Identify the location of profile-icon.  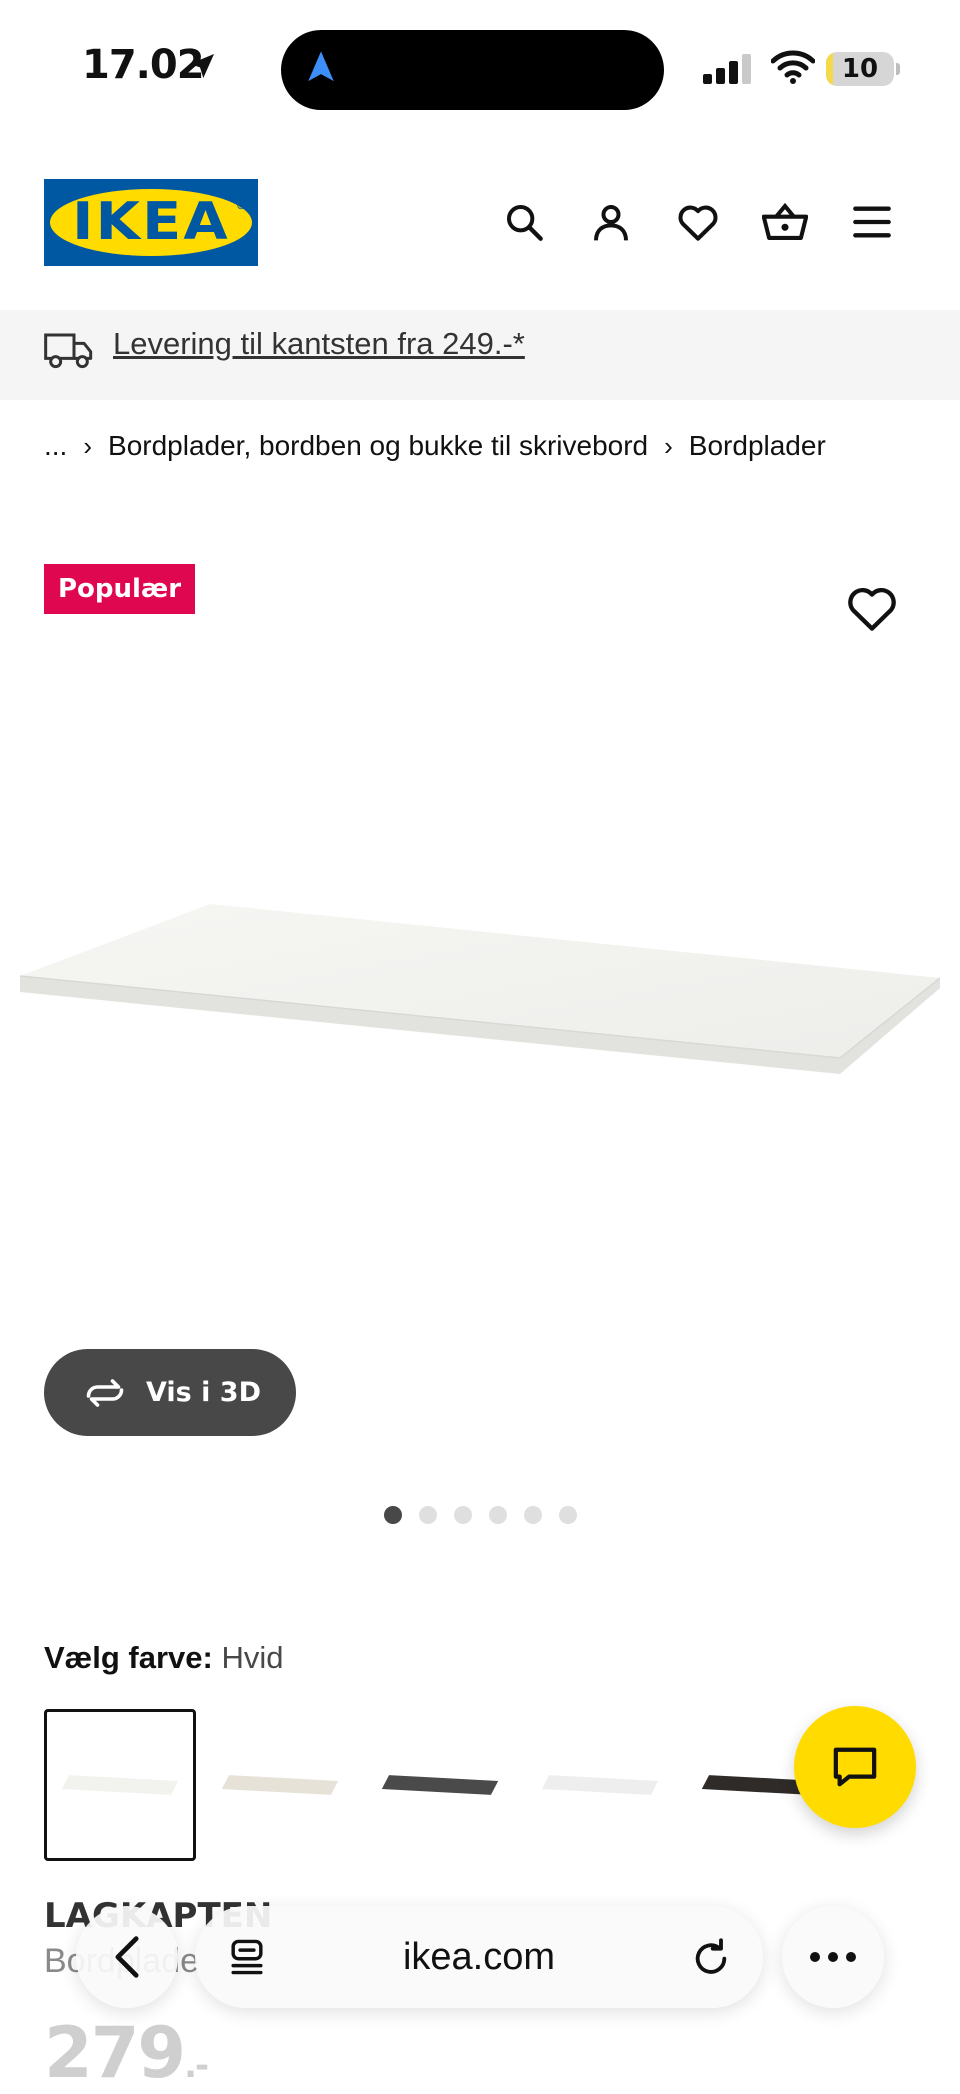
(611, 222).